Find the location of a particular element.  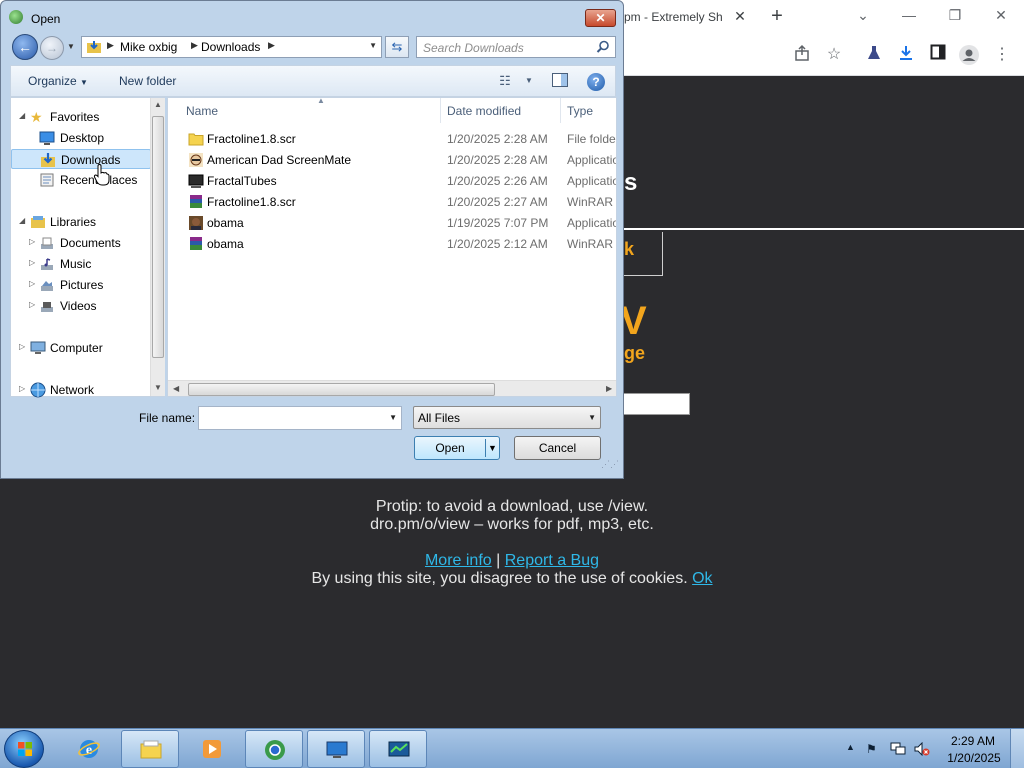

open-button: Open ▼ is located at coordinates (457, 448).